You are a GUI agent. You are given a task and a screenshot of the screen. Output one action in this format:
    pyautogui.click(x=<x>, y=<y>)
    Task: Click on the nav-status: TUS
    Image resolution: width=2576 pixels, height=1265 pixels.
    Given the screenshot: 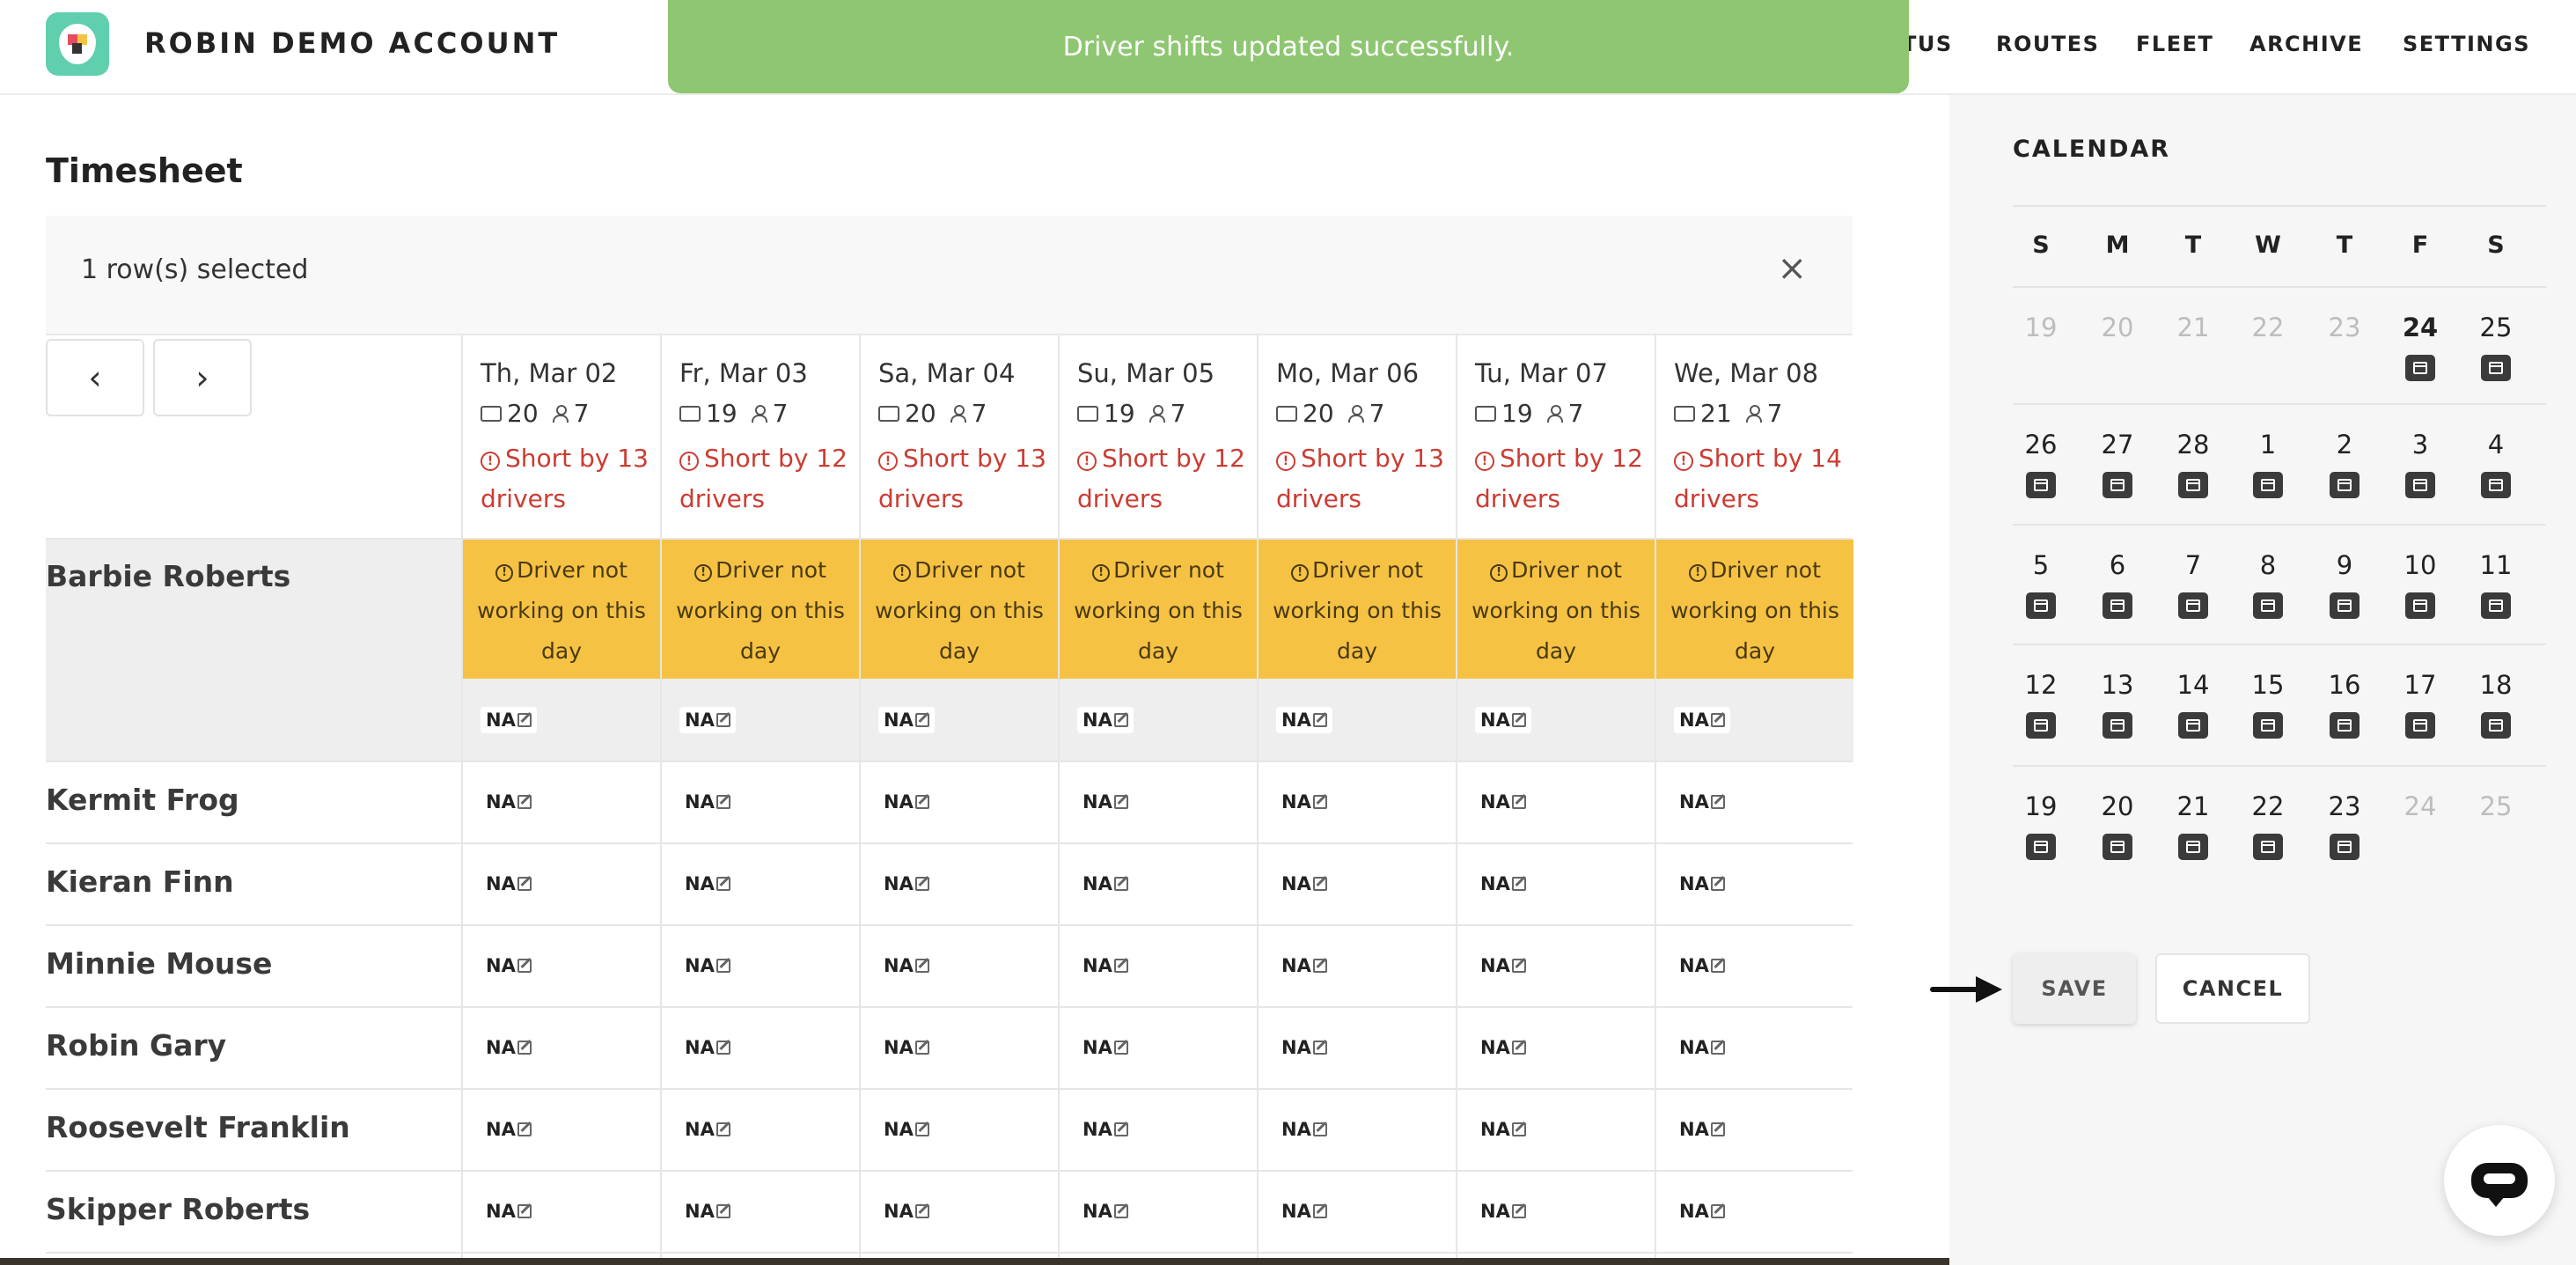 What is the action you would take?
    pyautogui.click(x=1927, y=44)
    